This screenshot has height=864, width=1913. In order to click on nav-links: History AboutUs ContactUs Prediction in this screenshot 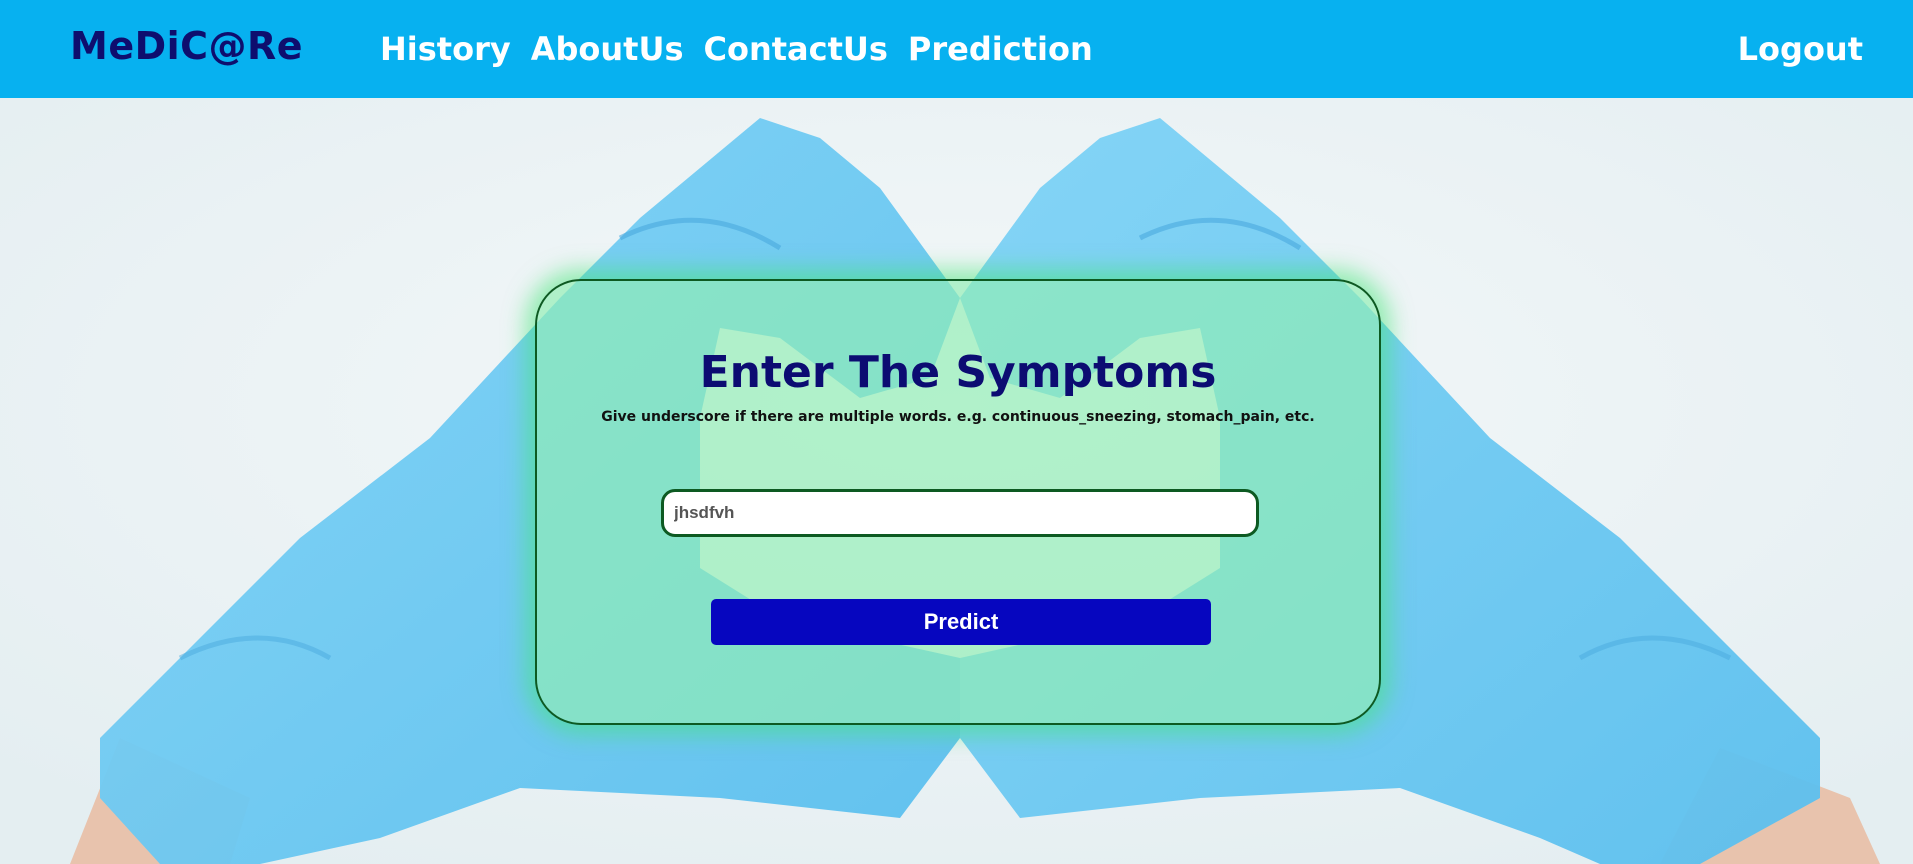, I will do `click(736, 49)`.